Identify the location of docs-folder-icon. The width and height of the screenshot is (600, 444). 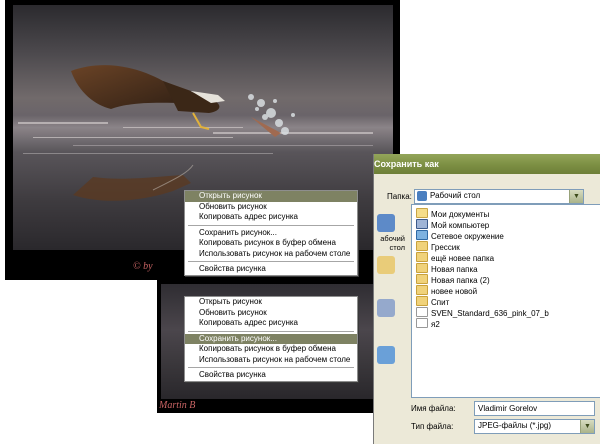
(422, 213).